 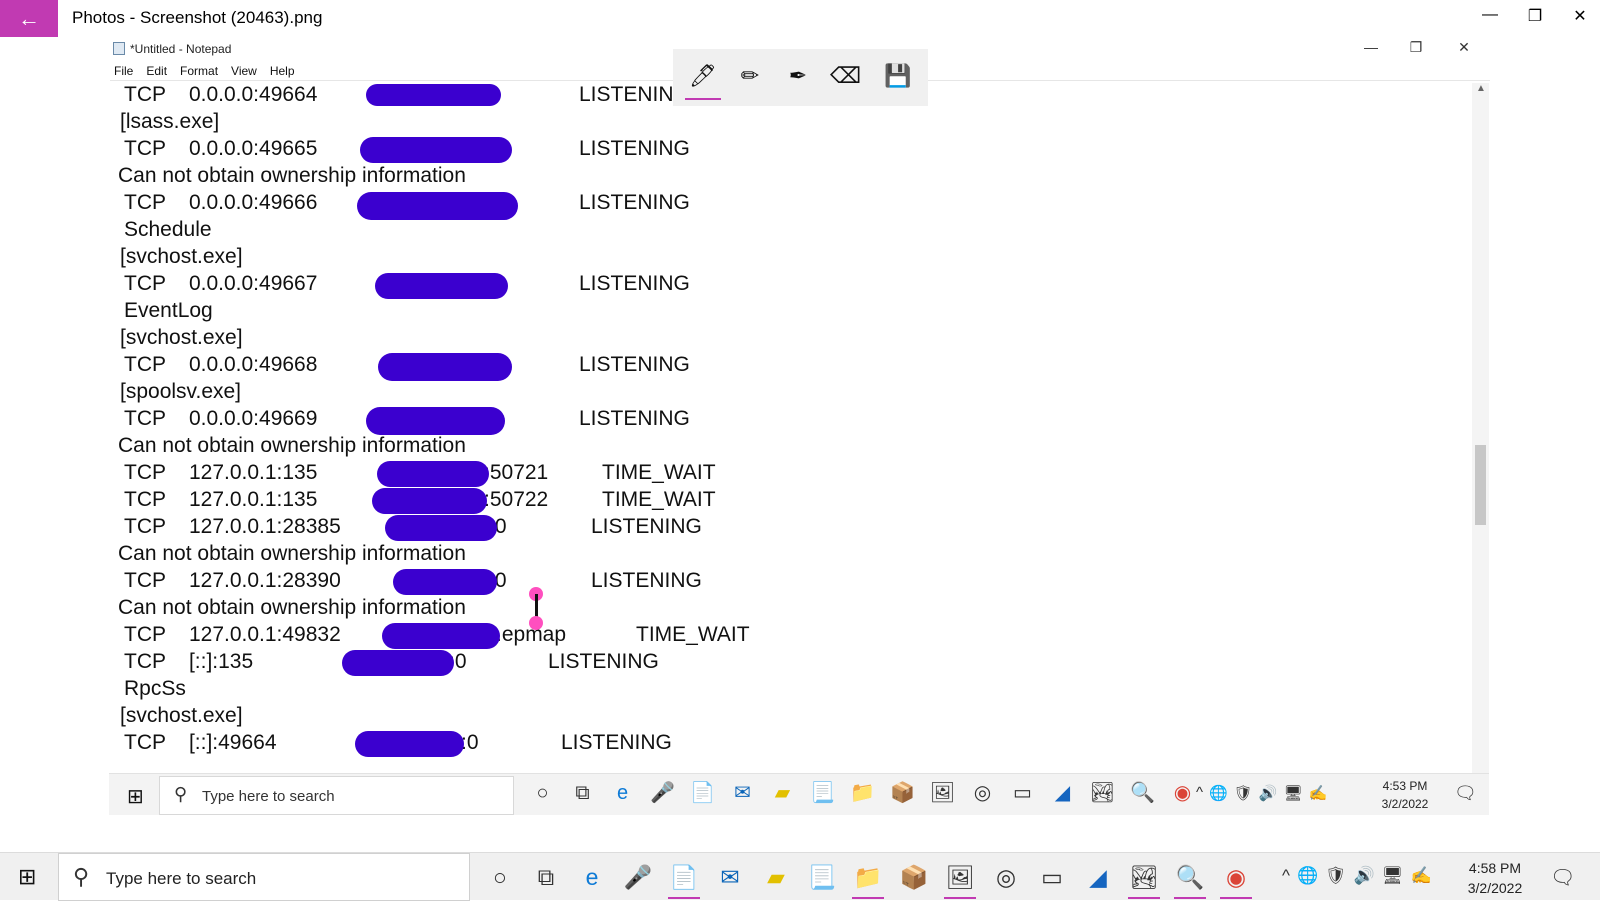 I want to click on taskbar-clock: 4:58 PM 3/2/2022, so click(x=1495, y=878).